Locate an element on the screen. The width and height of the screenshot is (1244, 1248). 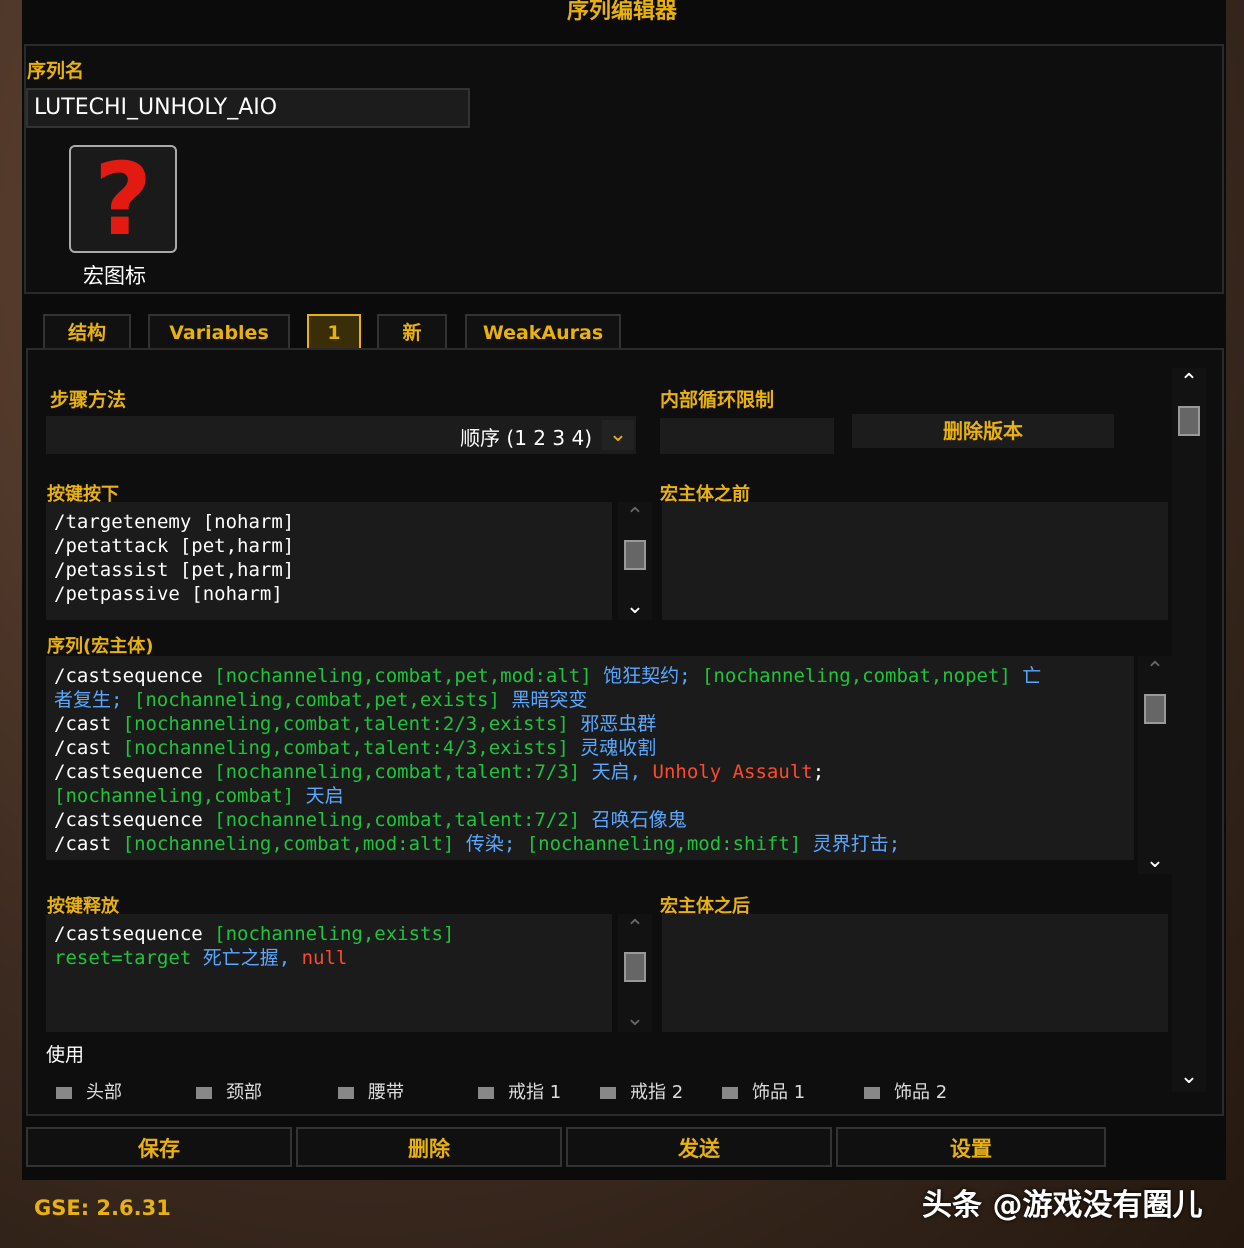
checkbox-ring-2: 戒指 2 is located at coordinates (641, 1091).